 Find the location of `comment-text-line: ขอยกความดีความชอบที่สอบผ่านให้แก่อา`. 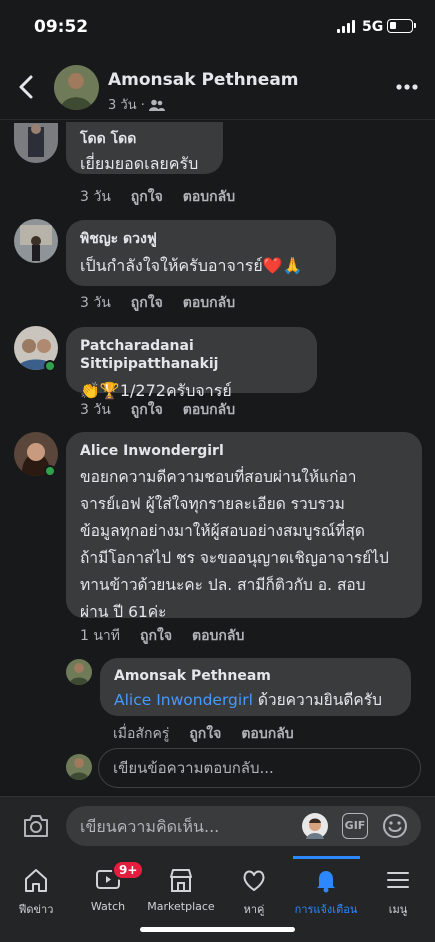

comment-text-line: ขอยกความดีความชอบที่สอบผ่านให้แก่อา is located at coordinates (218, 477).